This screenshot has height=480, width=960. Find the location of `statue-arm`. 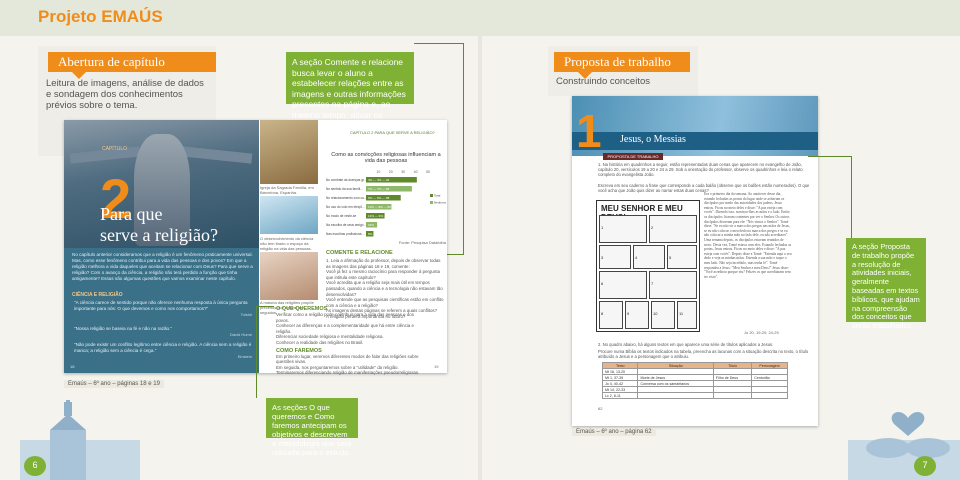

statue-arm is located at coordinates (217, 155).